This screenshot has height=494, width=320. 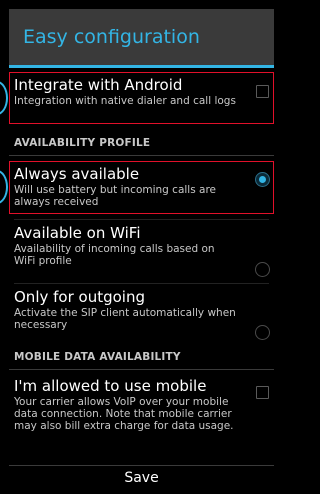 What do you see at coordinates (98, 85) in the screenshot?
I see `integrate-android-title: Integrate with Android` at bounding box center [98, 85].